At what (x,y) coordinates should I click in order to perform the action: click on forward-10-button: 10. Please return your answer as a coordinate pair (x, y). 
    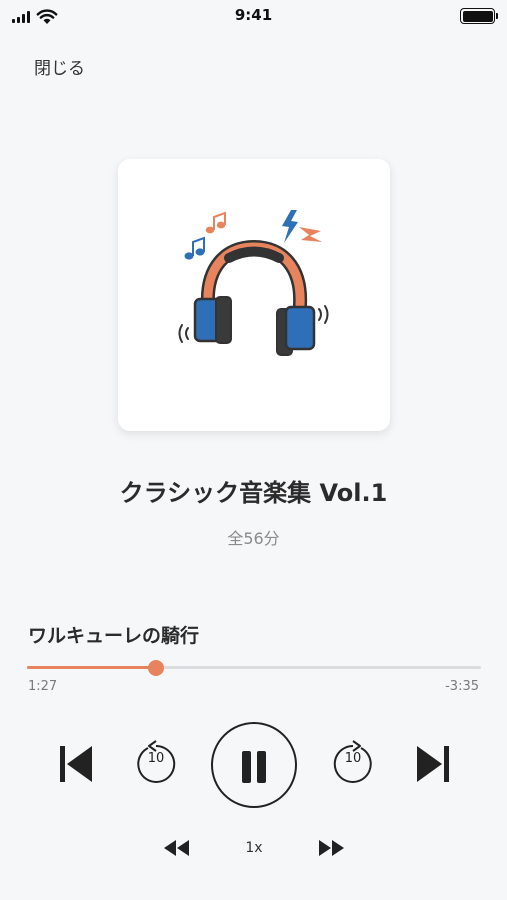
    Looking at the image, I should click on (353, 763).